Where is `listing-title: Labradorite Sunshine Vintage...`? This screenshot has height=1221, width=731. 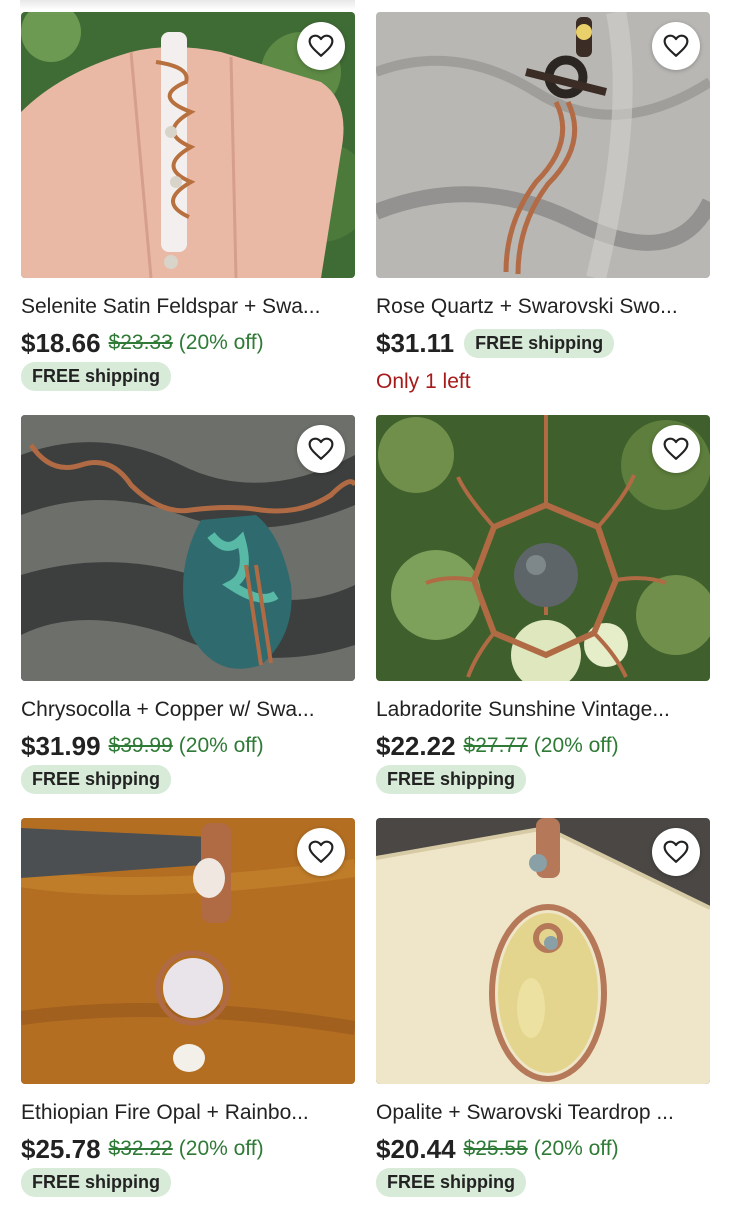
listing-title: Labradorite Sunshine Vintage... is located at coordinates (543, 710).